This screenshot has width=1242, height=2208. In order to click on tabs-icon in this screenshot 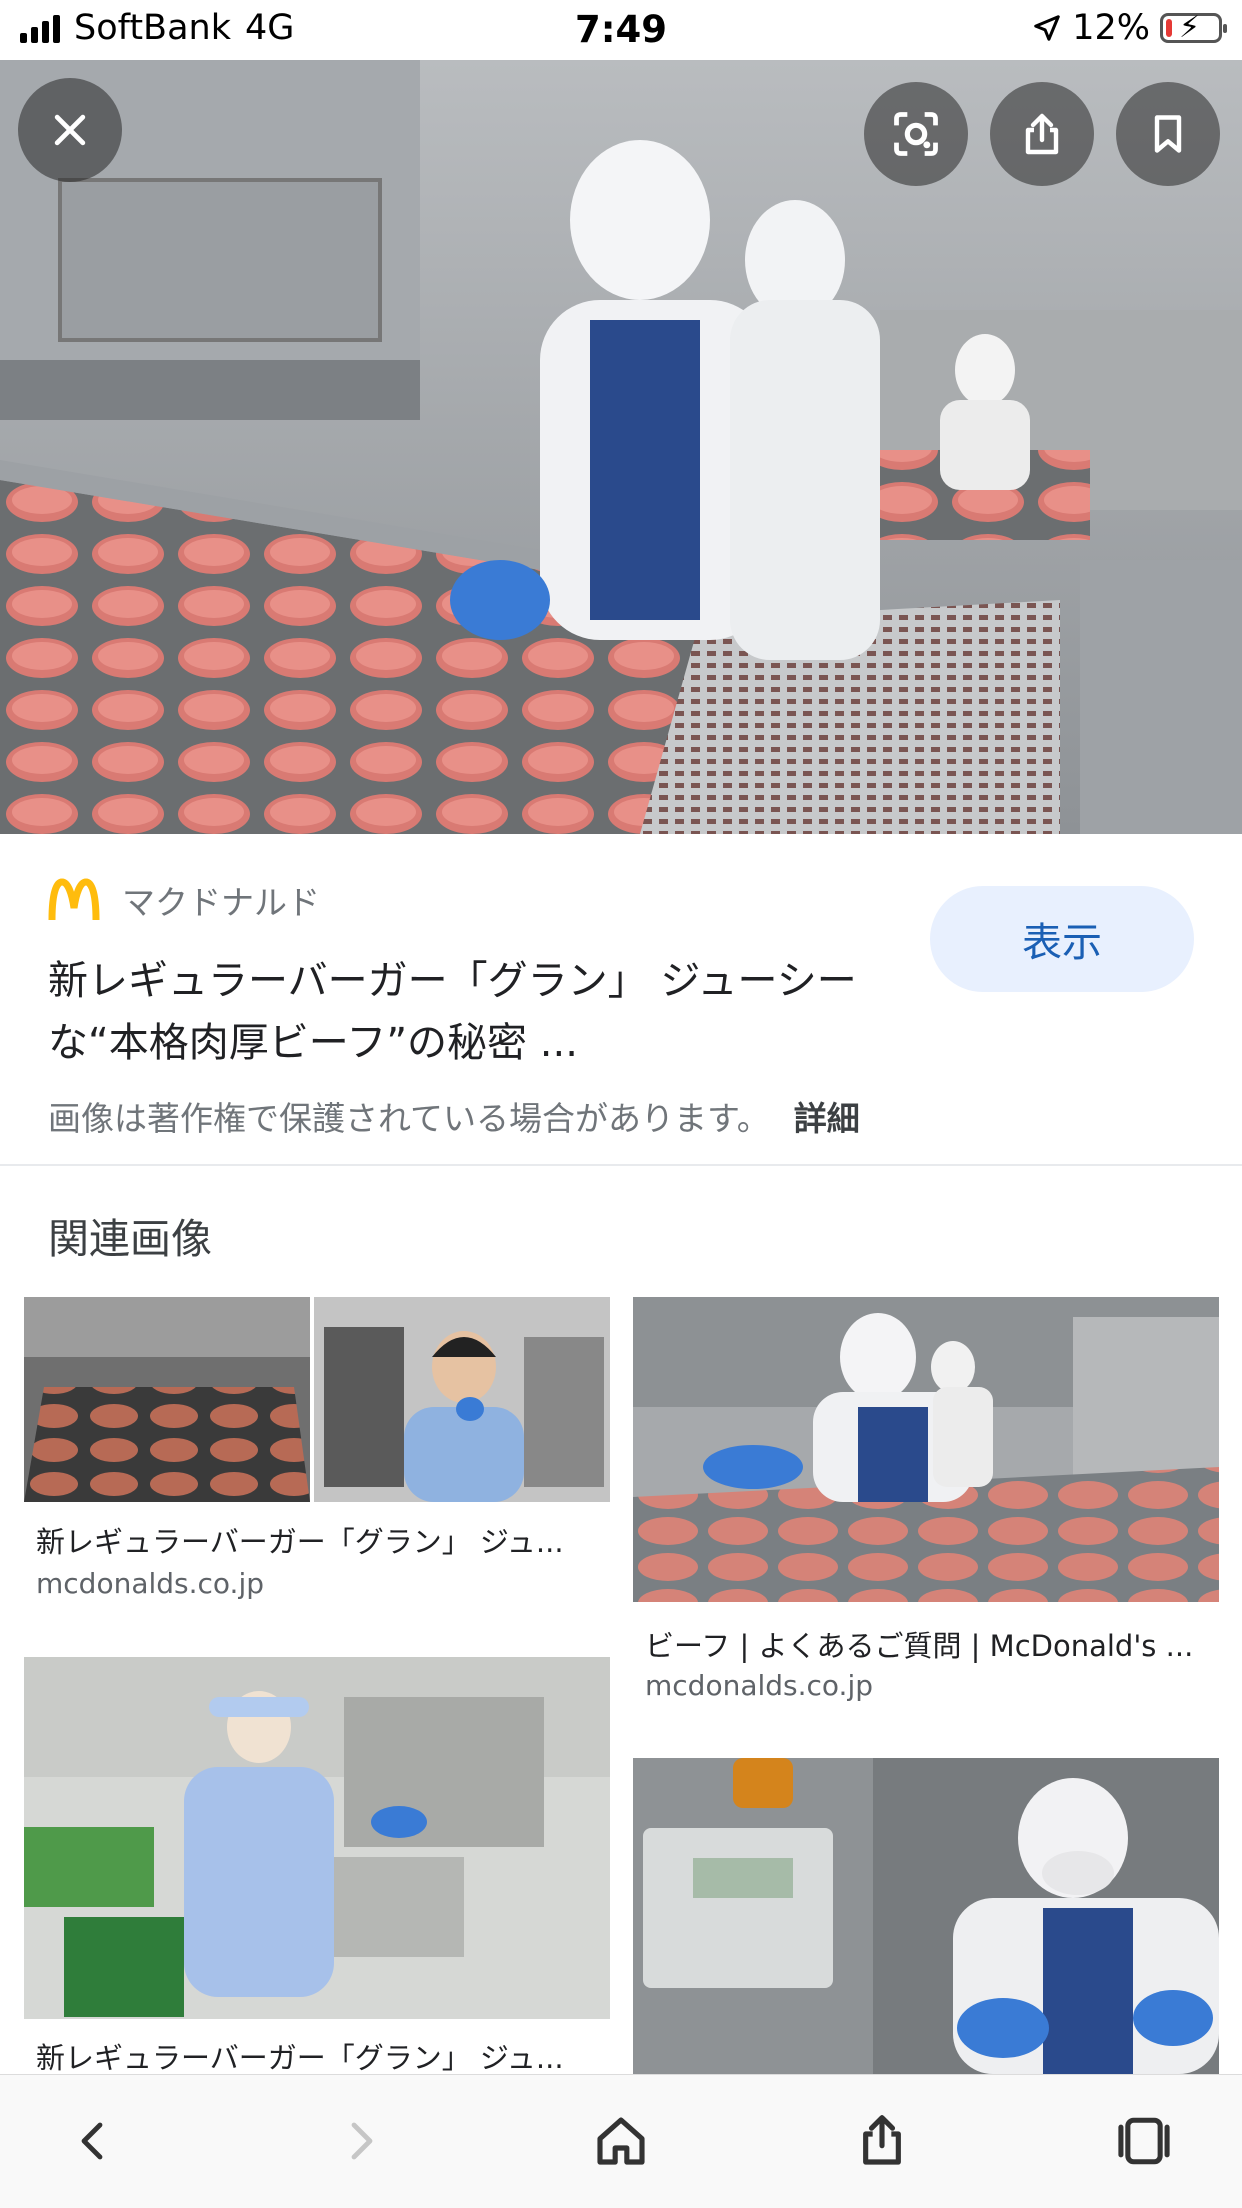, I will do `click(1144, 2141)`.